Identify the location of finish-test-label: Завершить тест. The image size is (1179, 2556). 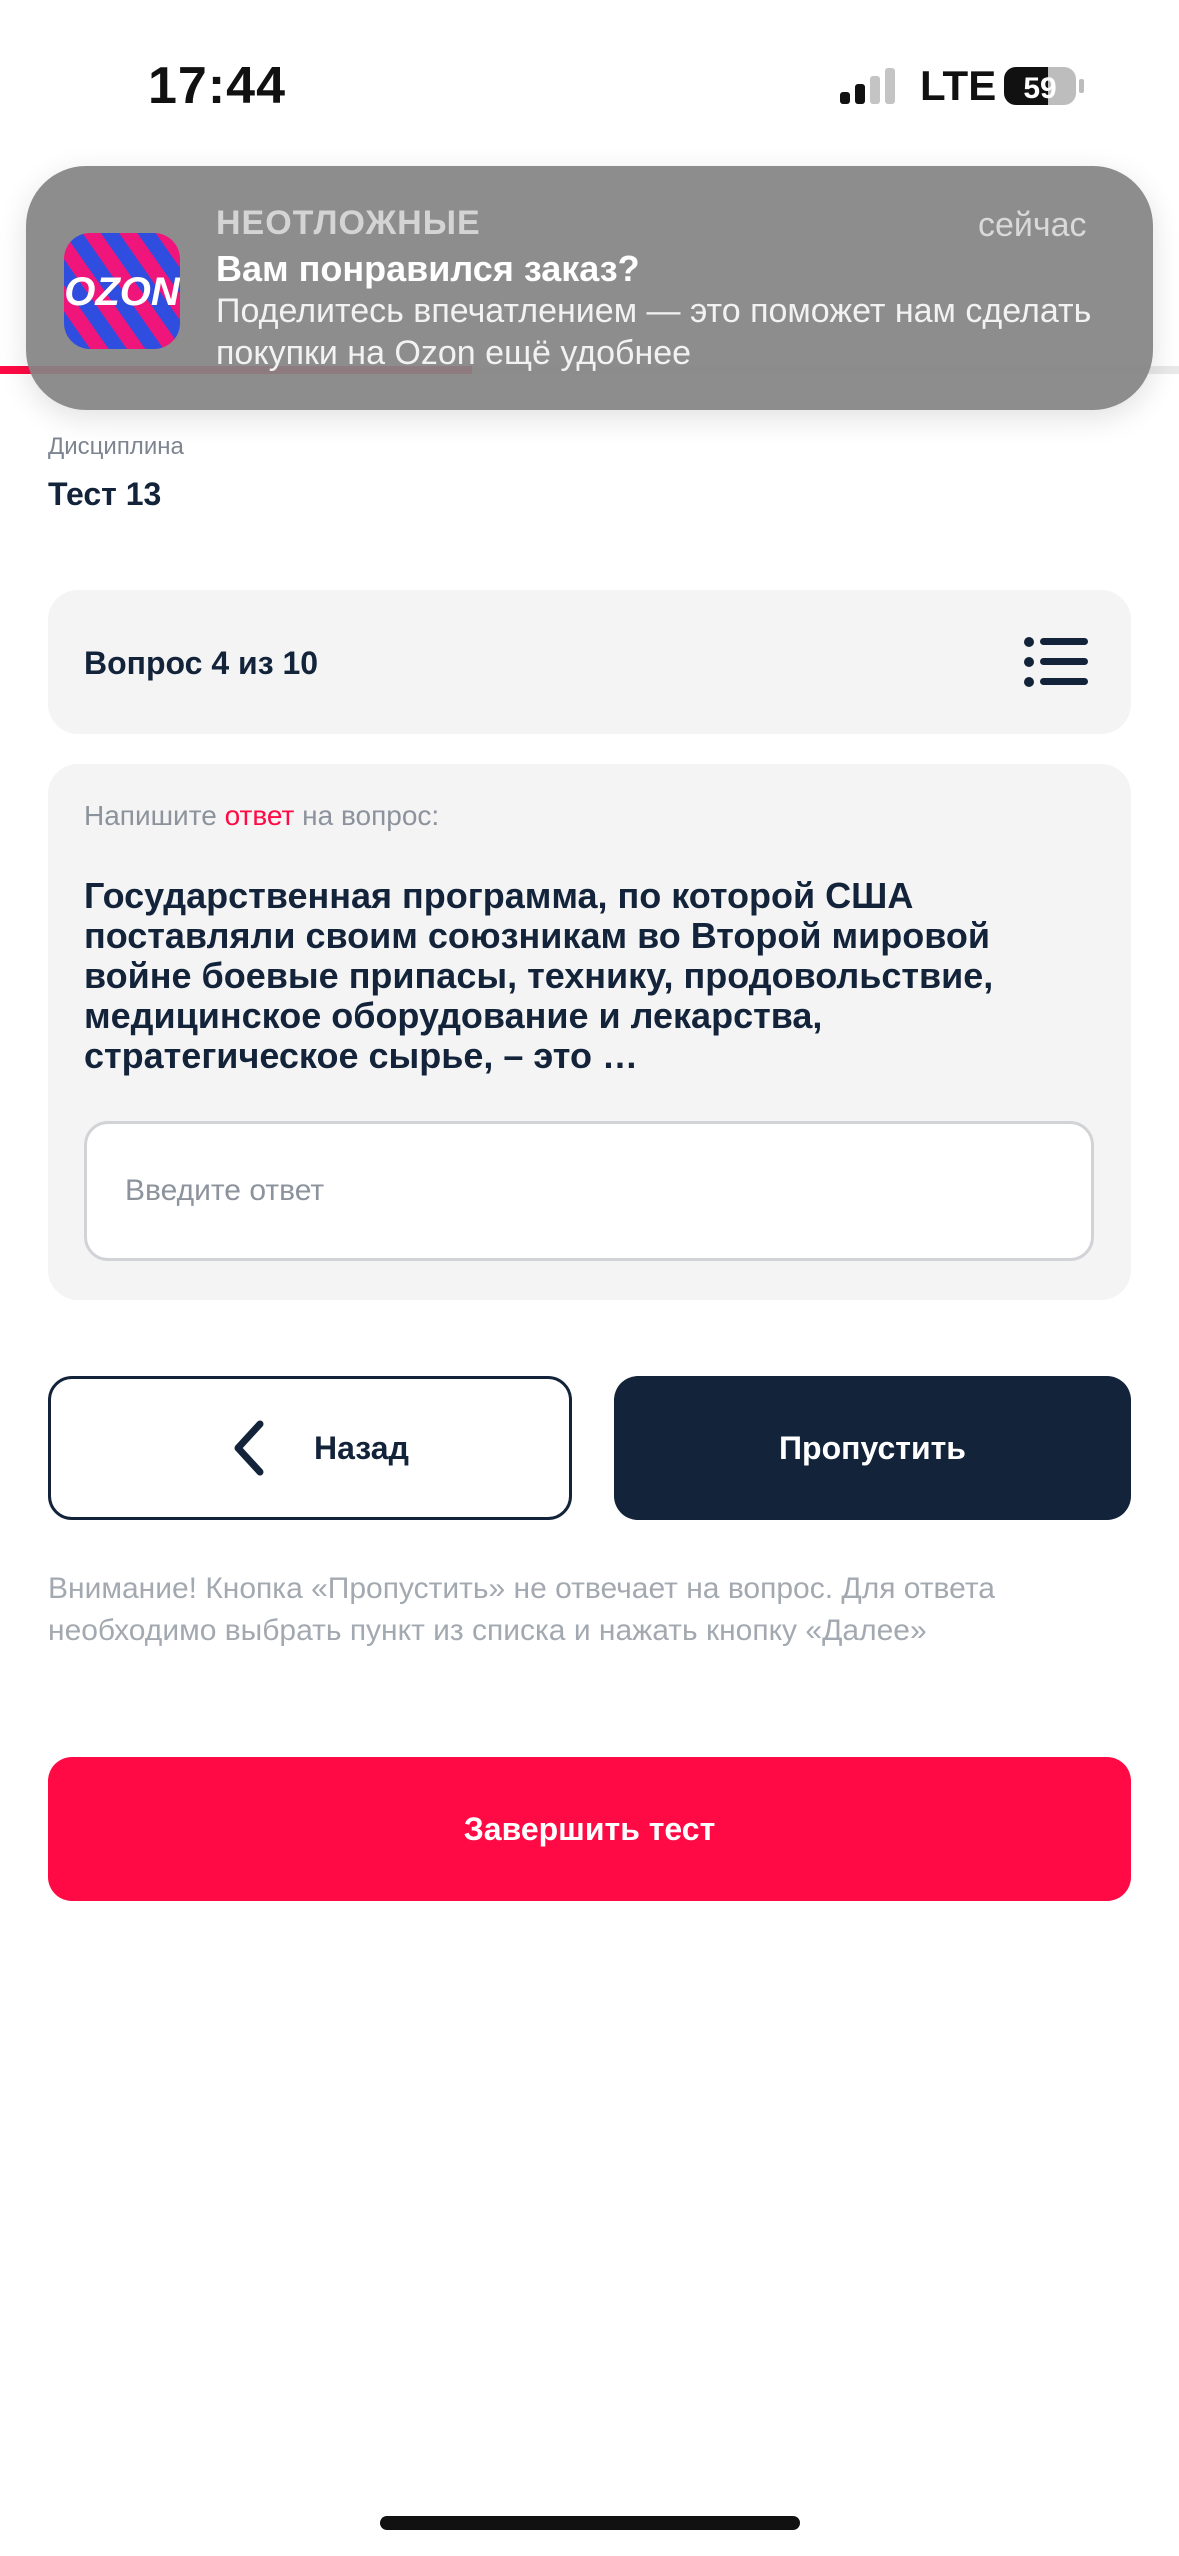
(589, 1829).